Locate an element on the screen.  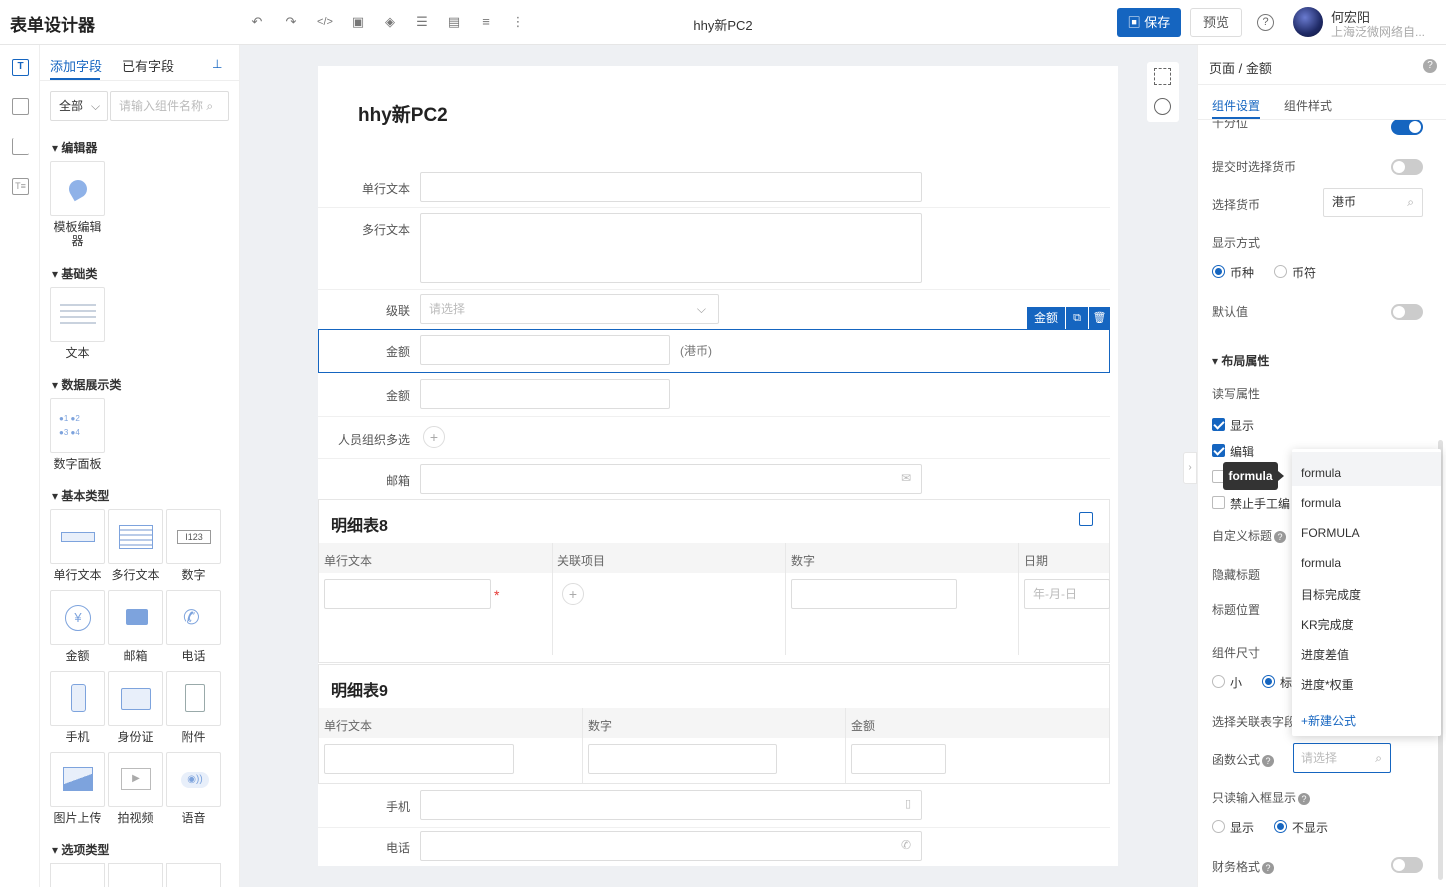
chart-bar-icon is located at coordinates (20, 146).